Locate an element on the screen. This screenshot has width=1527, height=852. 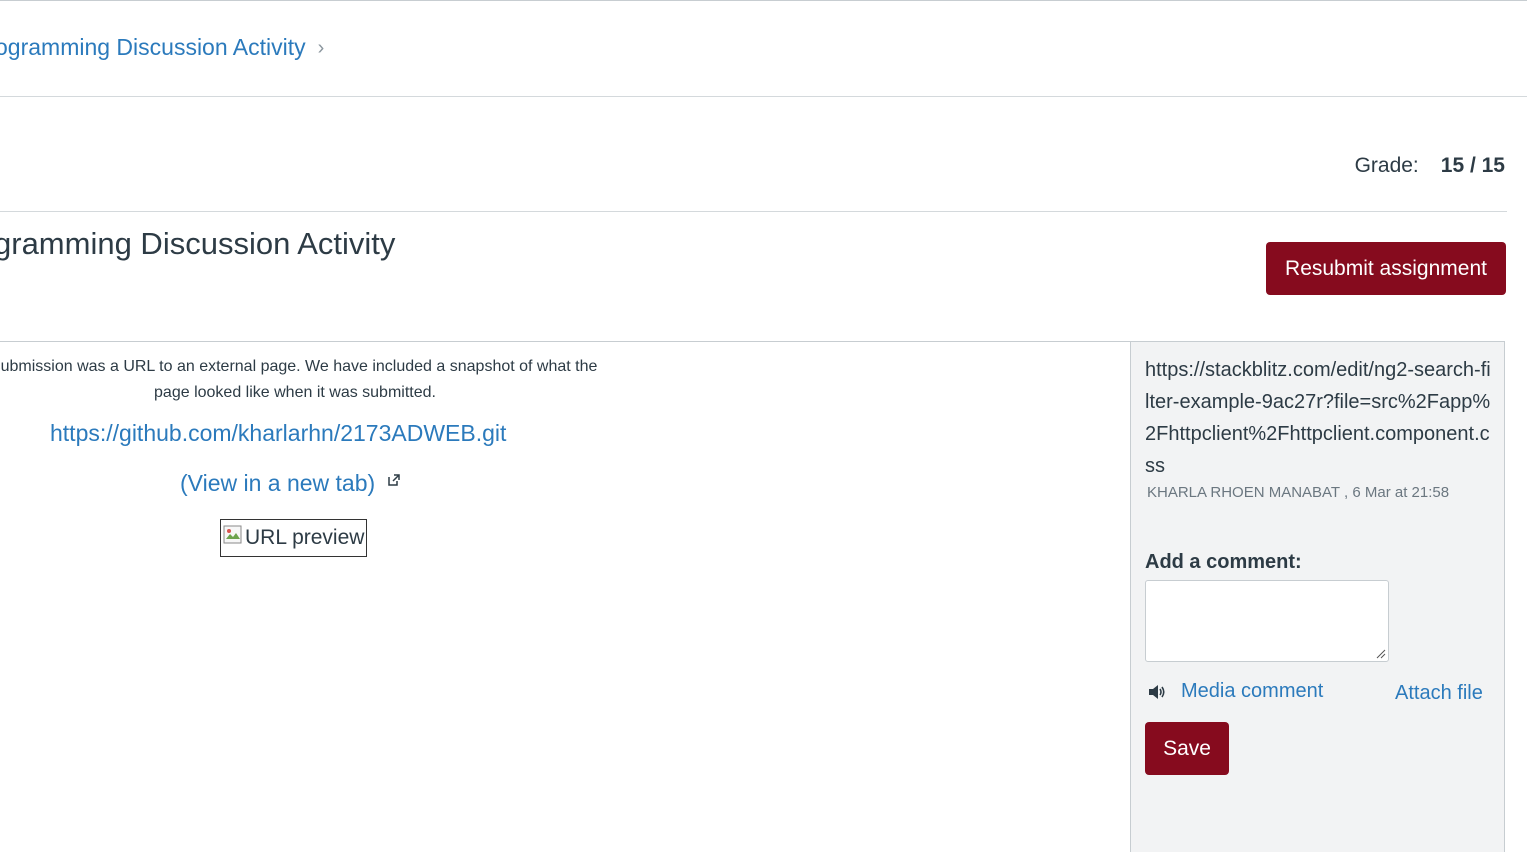
top-divider is located at coordinates (763, 0).